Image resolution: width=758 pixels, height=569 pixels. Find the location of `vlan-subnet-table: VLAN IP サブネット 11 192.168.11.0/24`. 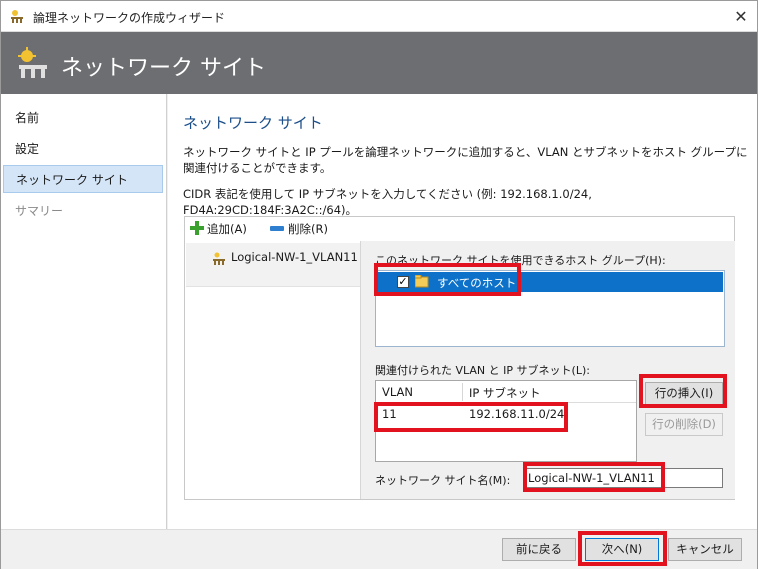

vlan-subnet-table: VLAN IP サブネット 11 192.168.11.0/24 is located at coordinates (506, 421).